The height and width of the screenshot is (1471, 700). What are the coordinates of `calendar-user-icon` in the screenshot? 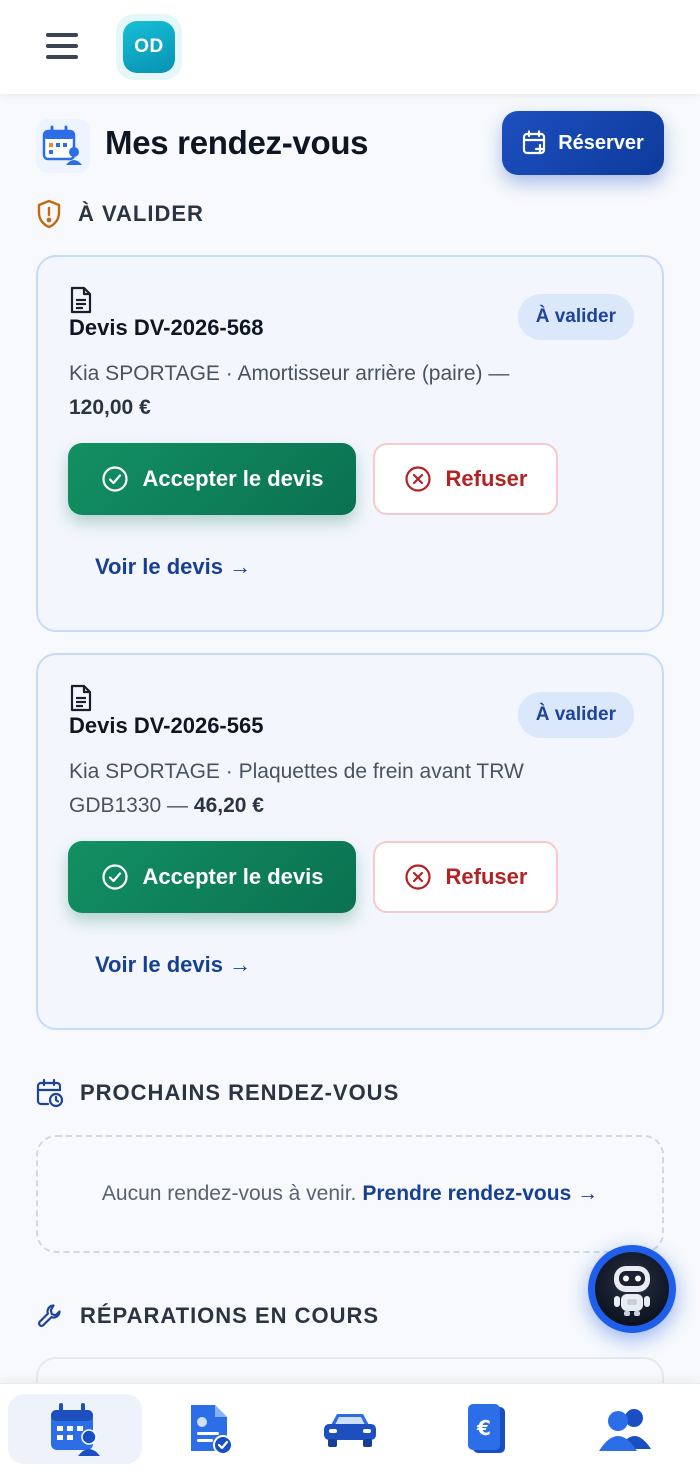 It's located at (63, 146).